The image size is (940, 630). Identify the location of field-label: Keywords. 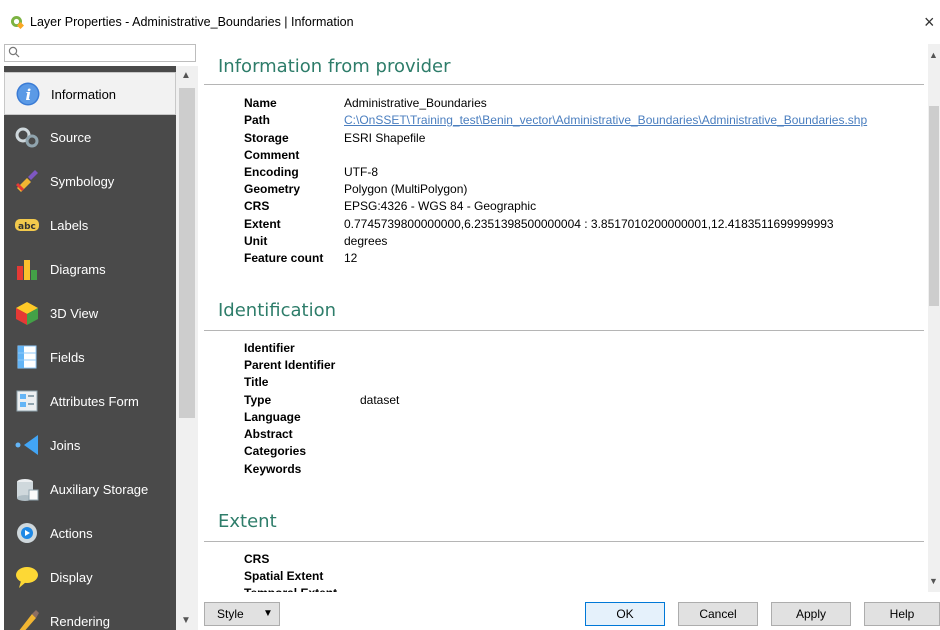
(273, 469).